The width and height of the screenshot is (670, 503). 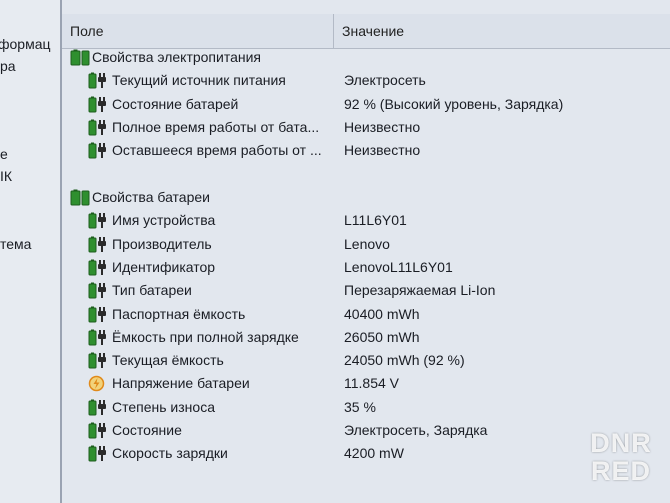 What do you see at coordinates (25, 44) in the screenshot?
I see `tree-item-info: формац` at bounding box center [25, 44].